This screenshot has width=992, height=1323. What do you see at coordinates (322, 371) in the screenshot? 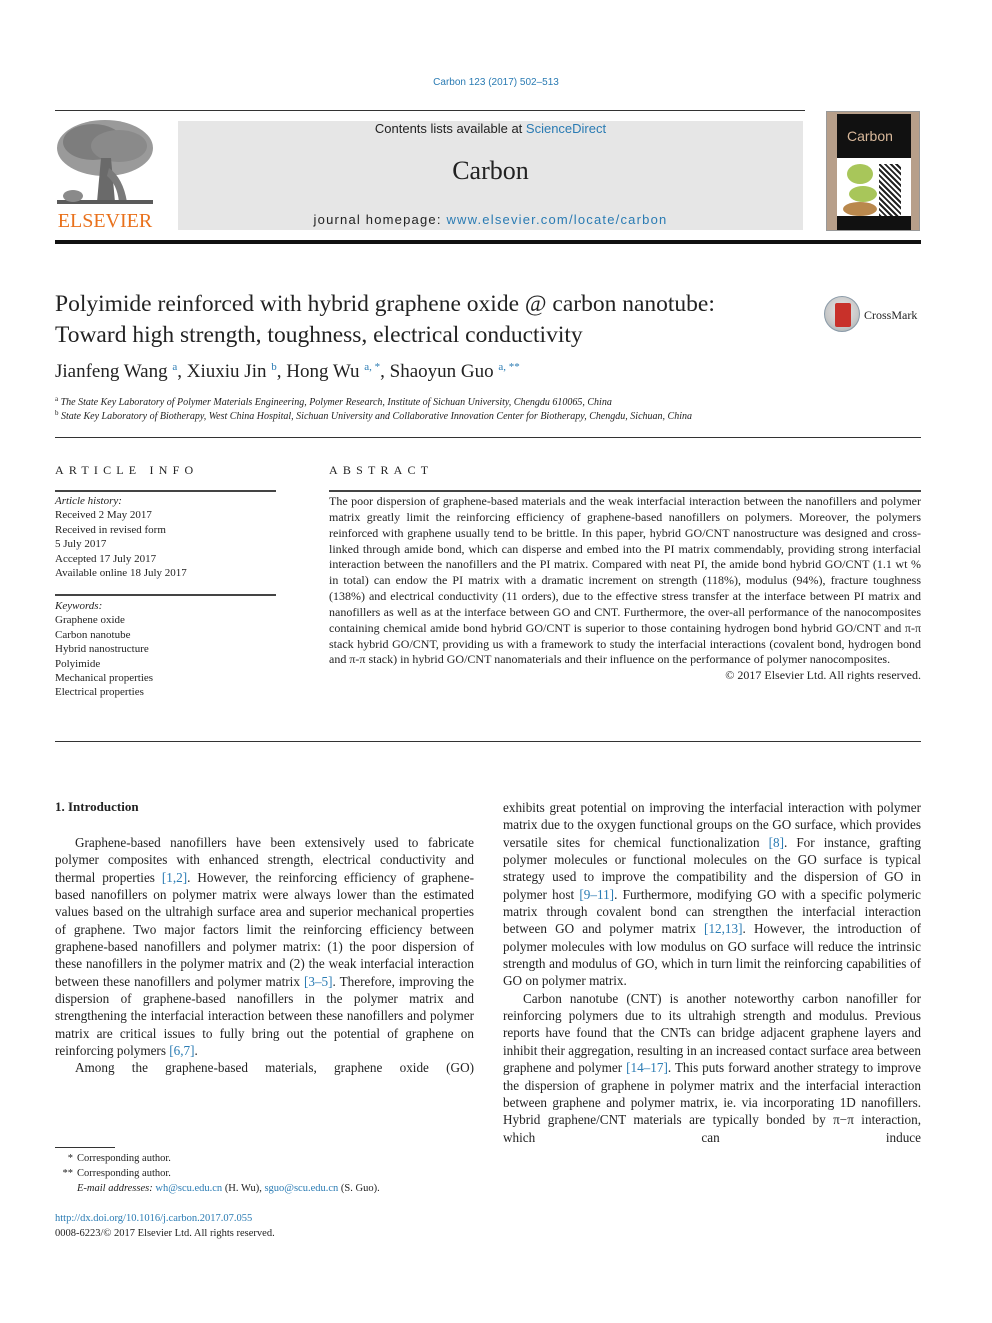
I see `author-name: Hong Wu` at bounding box center [322, 371].